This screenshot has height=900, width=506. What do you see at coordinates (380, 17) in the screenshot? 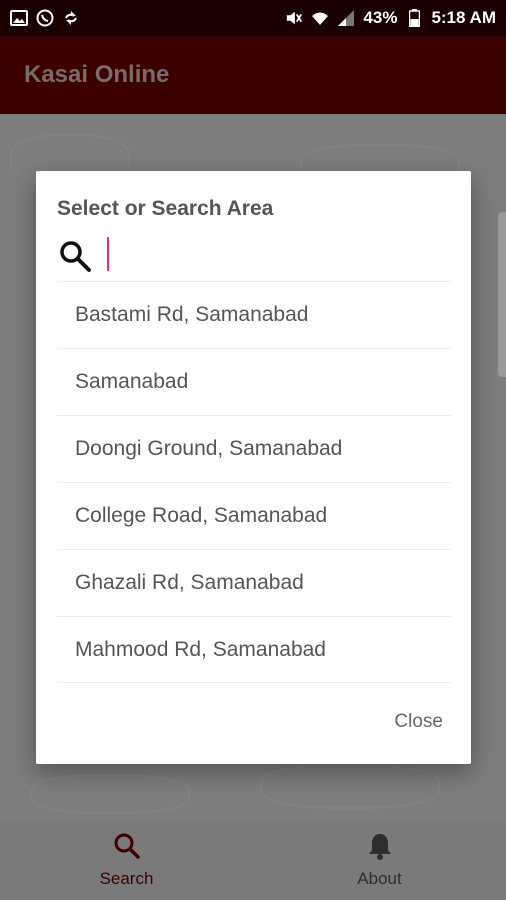
I see `battery-percent: 43%` at bounding box center [380, 17].